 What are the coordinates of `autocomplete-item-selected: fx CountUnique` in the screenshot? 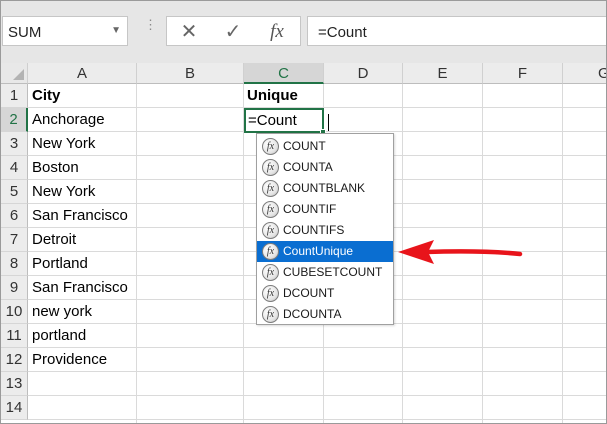 It's located at (325, 251).